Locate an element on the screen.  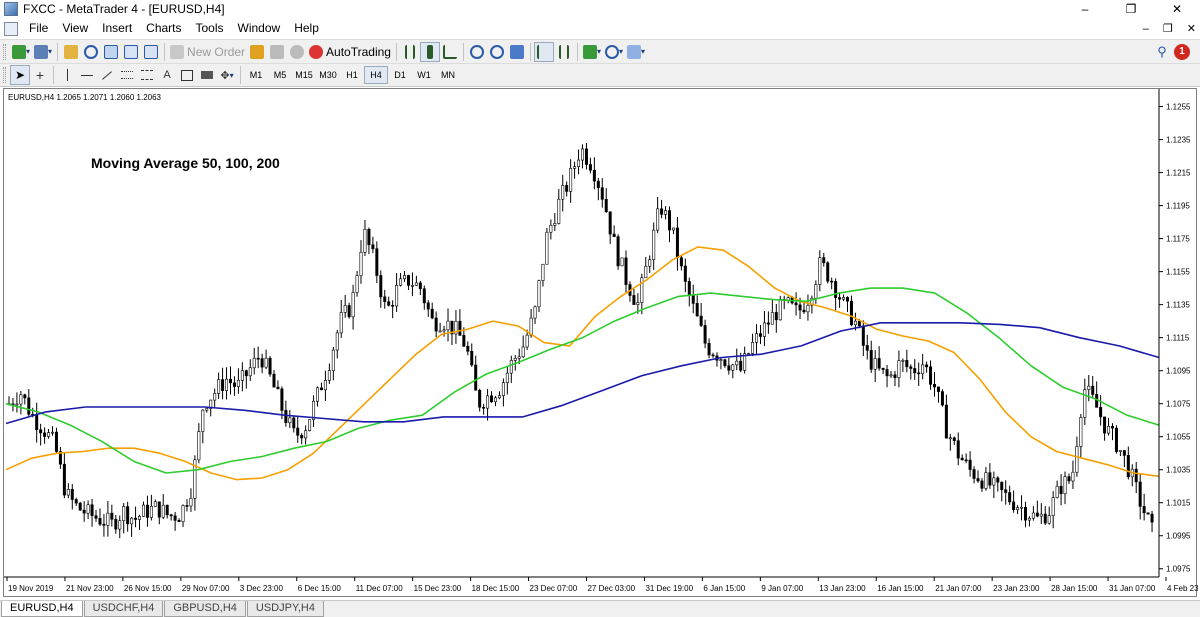
autotrading-button: AutoTrading is located at coordinates (350, 52).